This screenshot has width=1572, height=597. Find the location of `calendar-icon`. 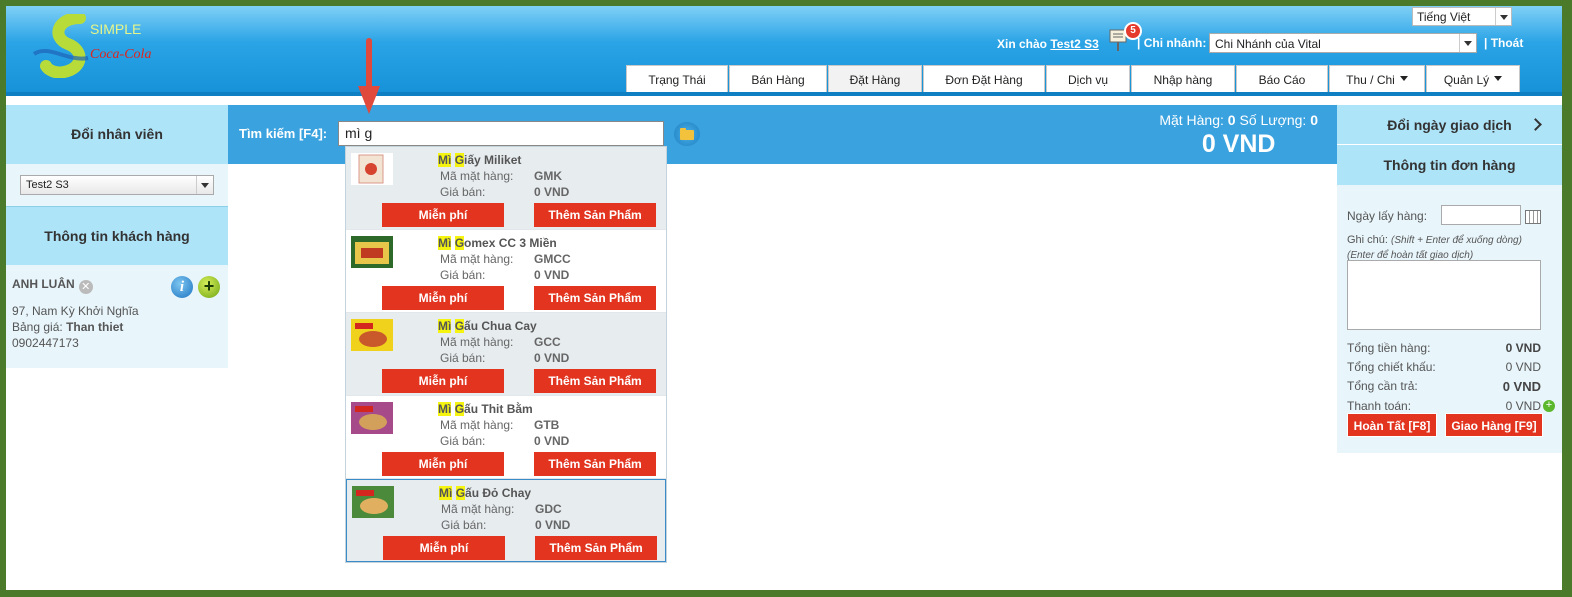

calendar-icon is located at coordinates (1533, 217).